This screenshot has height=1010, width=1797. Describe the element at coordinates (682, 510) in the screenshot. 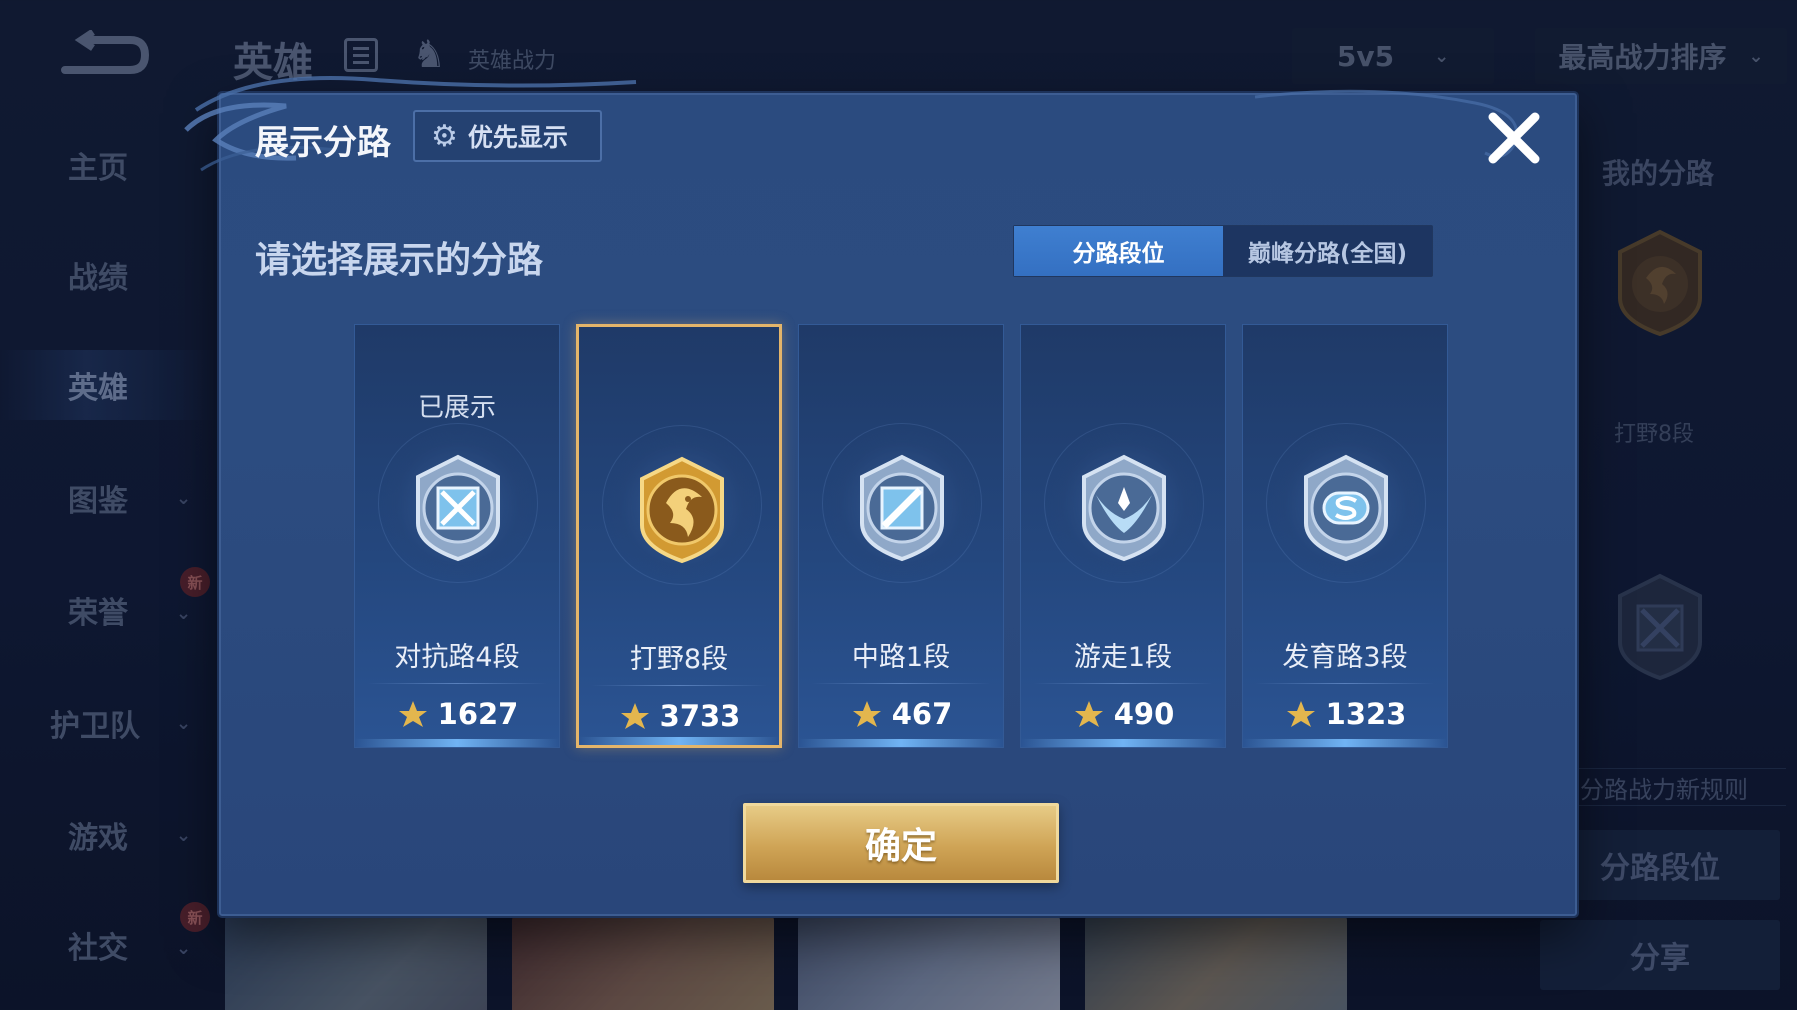

I see `jungle-emblem-icon` at that location.